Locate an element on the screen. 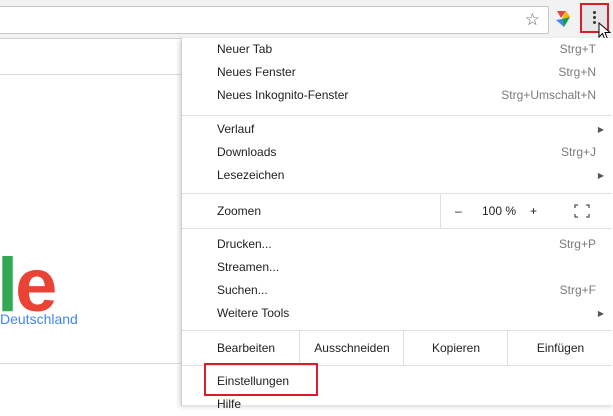  menu-item-bookmarks: Lesezeichen ▶ is located at coordinates (397, 175).